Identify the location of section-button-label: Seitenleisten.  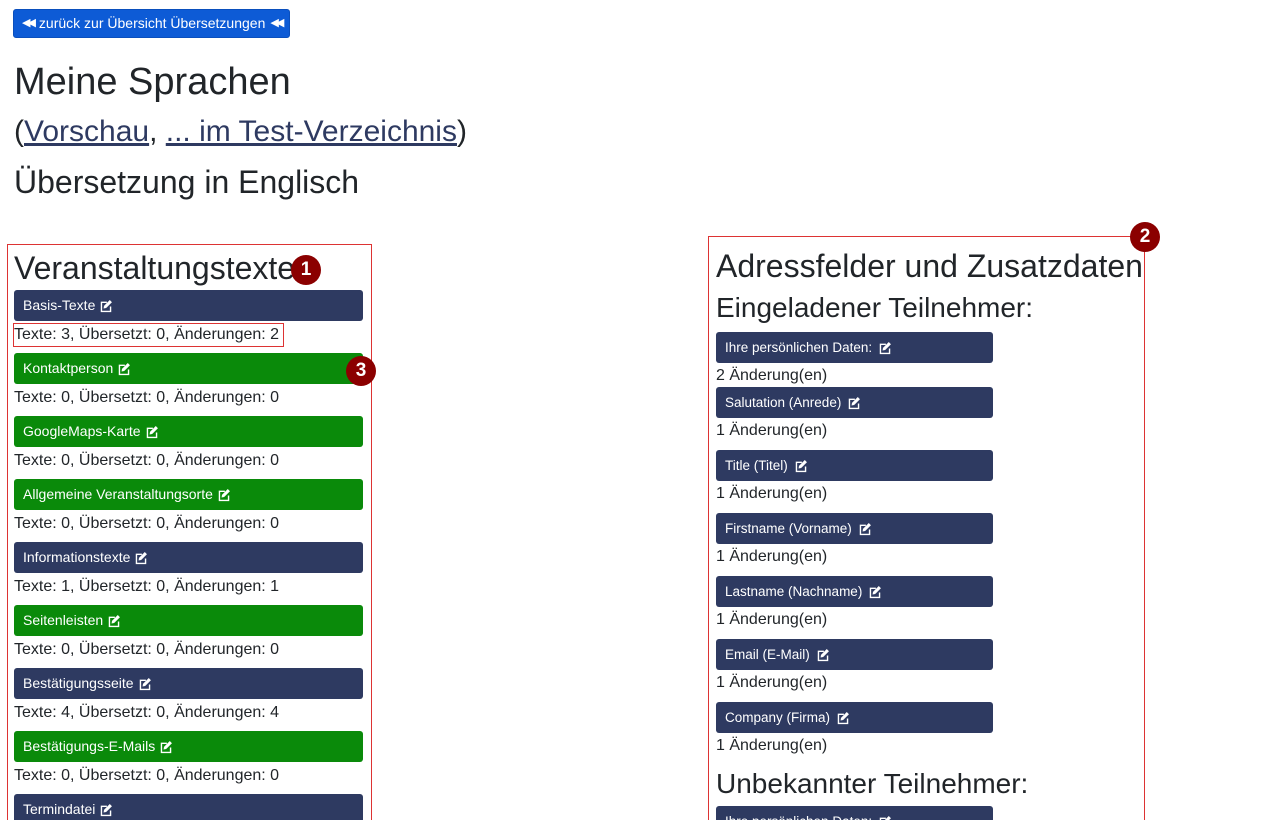
(63, 620).